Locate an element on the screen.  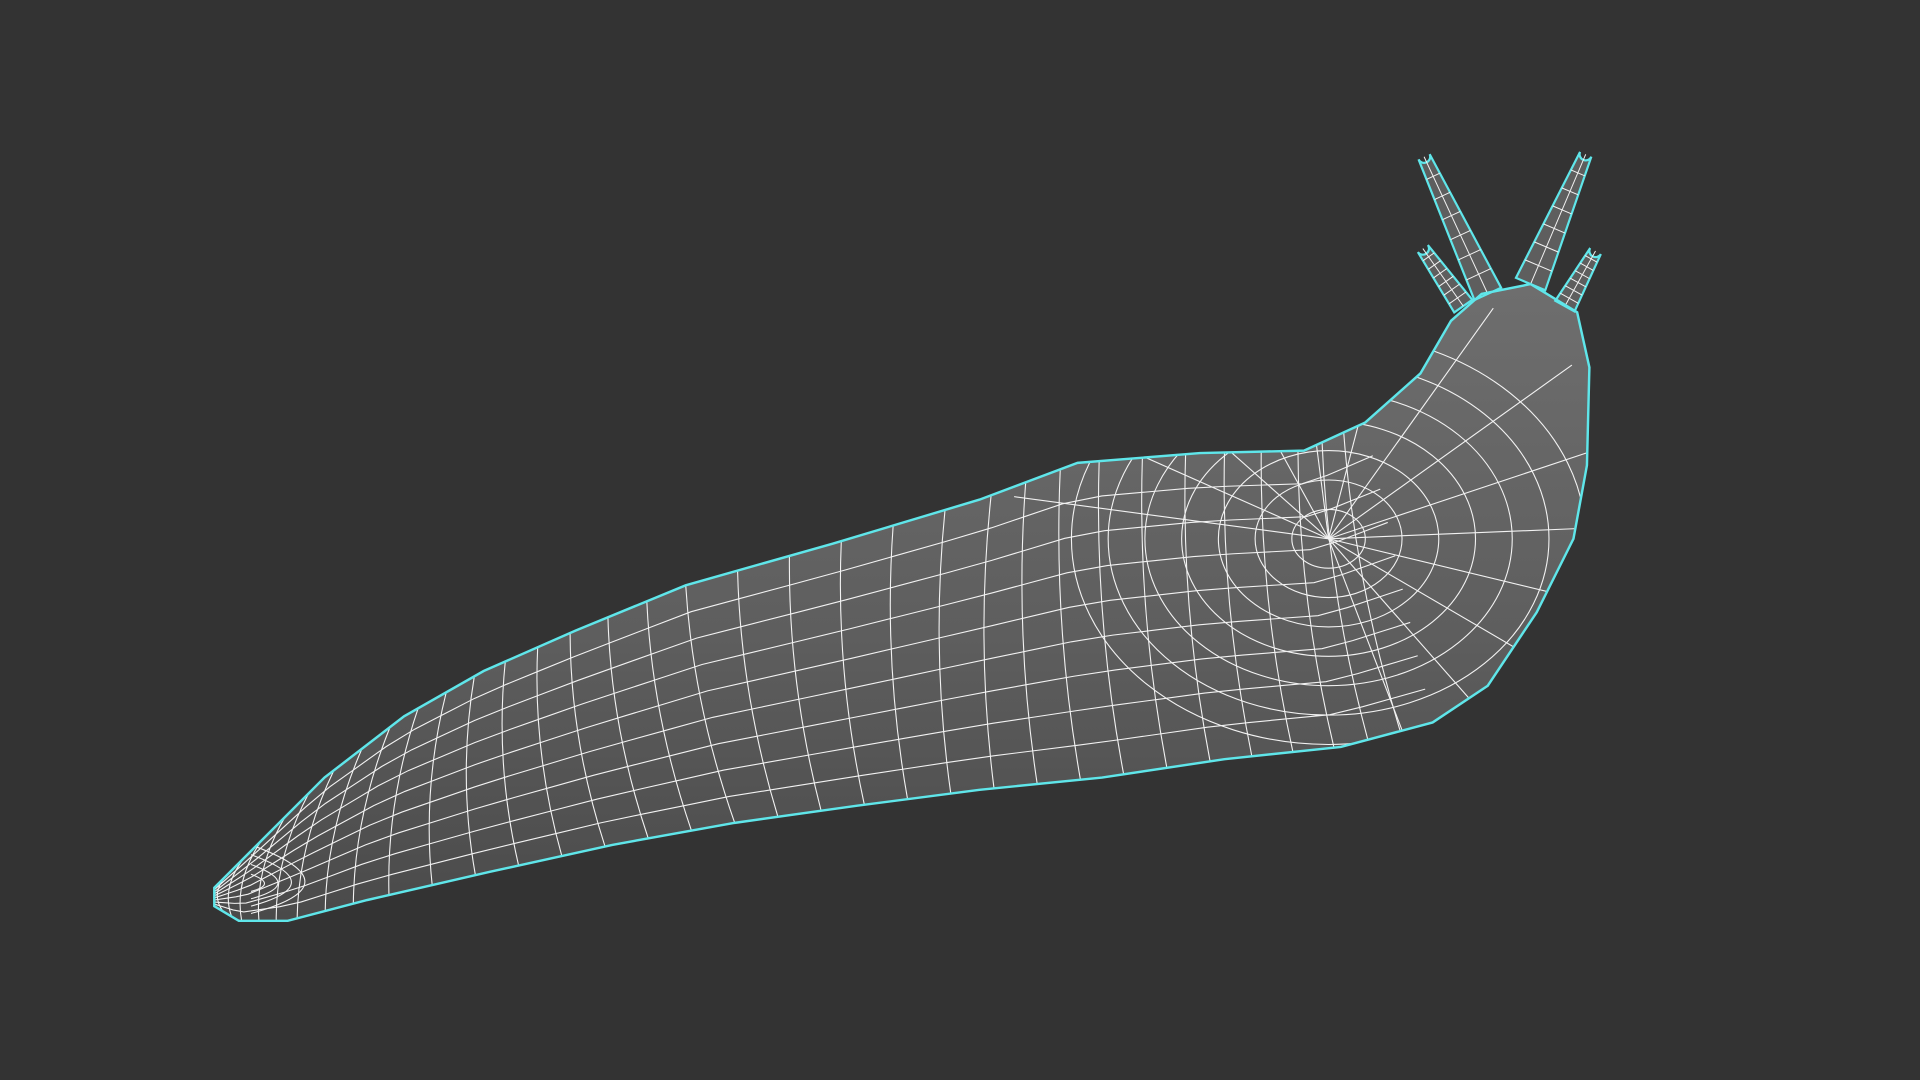
upper-left-tentacle is located at coordinates (1460, 227).